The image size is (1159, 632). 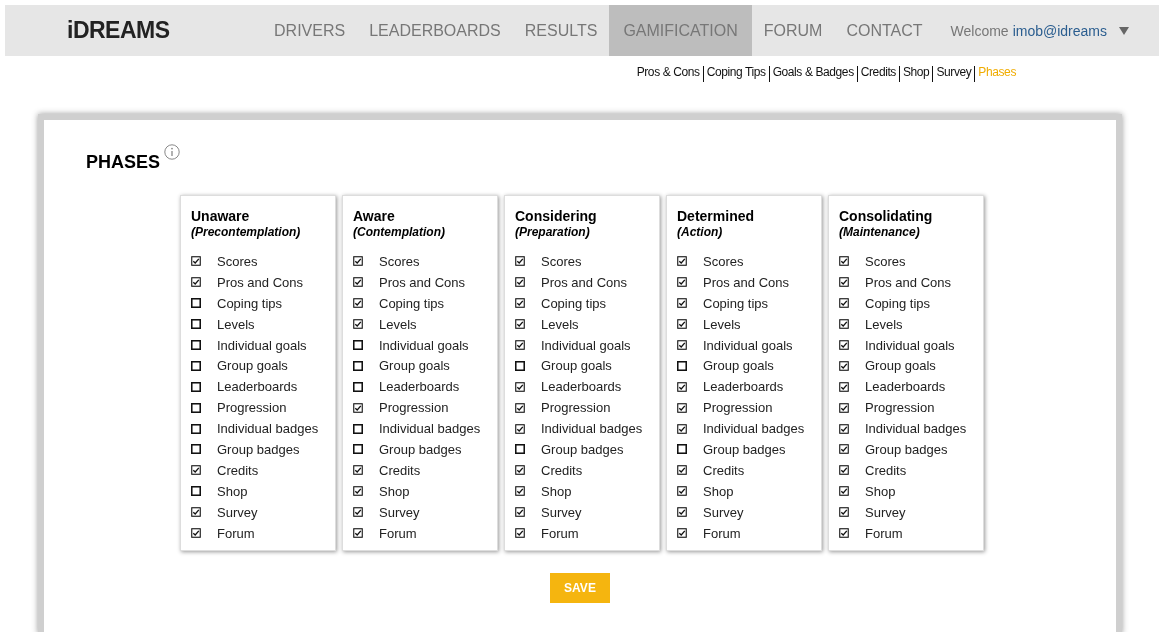 I want to click on logo: iDREAMS, so click(x=118, y=30).